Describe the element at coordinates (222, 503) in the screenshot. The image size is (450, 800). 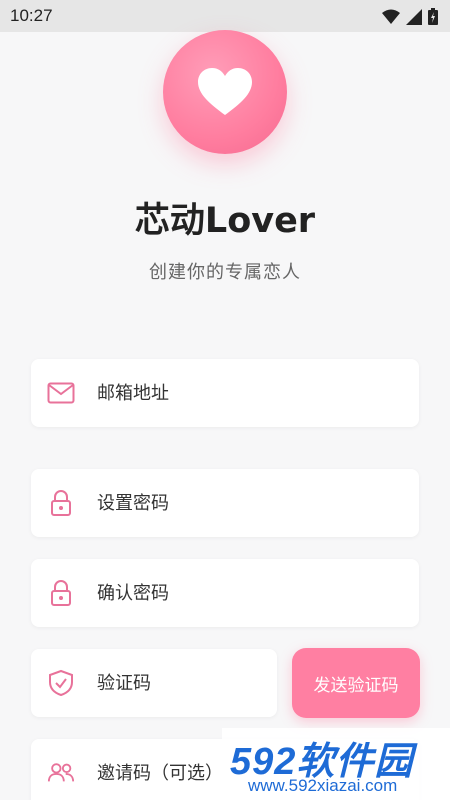
I see `password-input` at that location.